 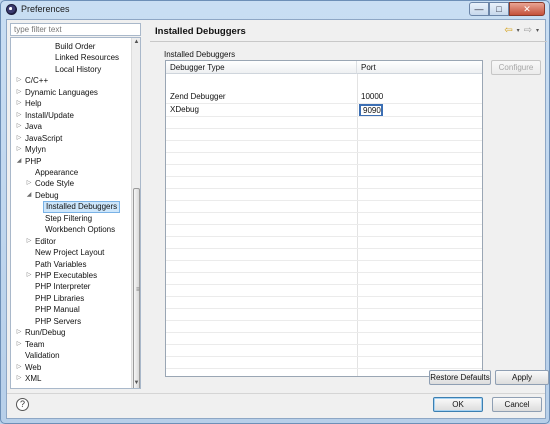 I want to click on tree-item: ◢ PHP, so click(x=29, y=162).